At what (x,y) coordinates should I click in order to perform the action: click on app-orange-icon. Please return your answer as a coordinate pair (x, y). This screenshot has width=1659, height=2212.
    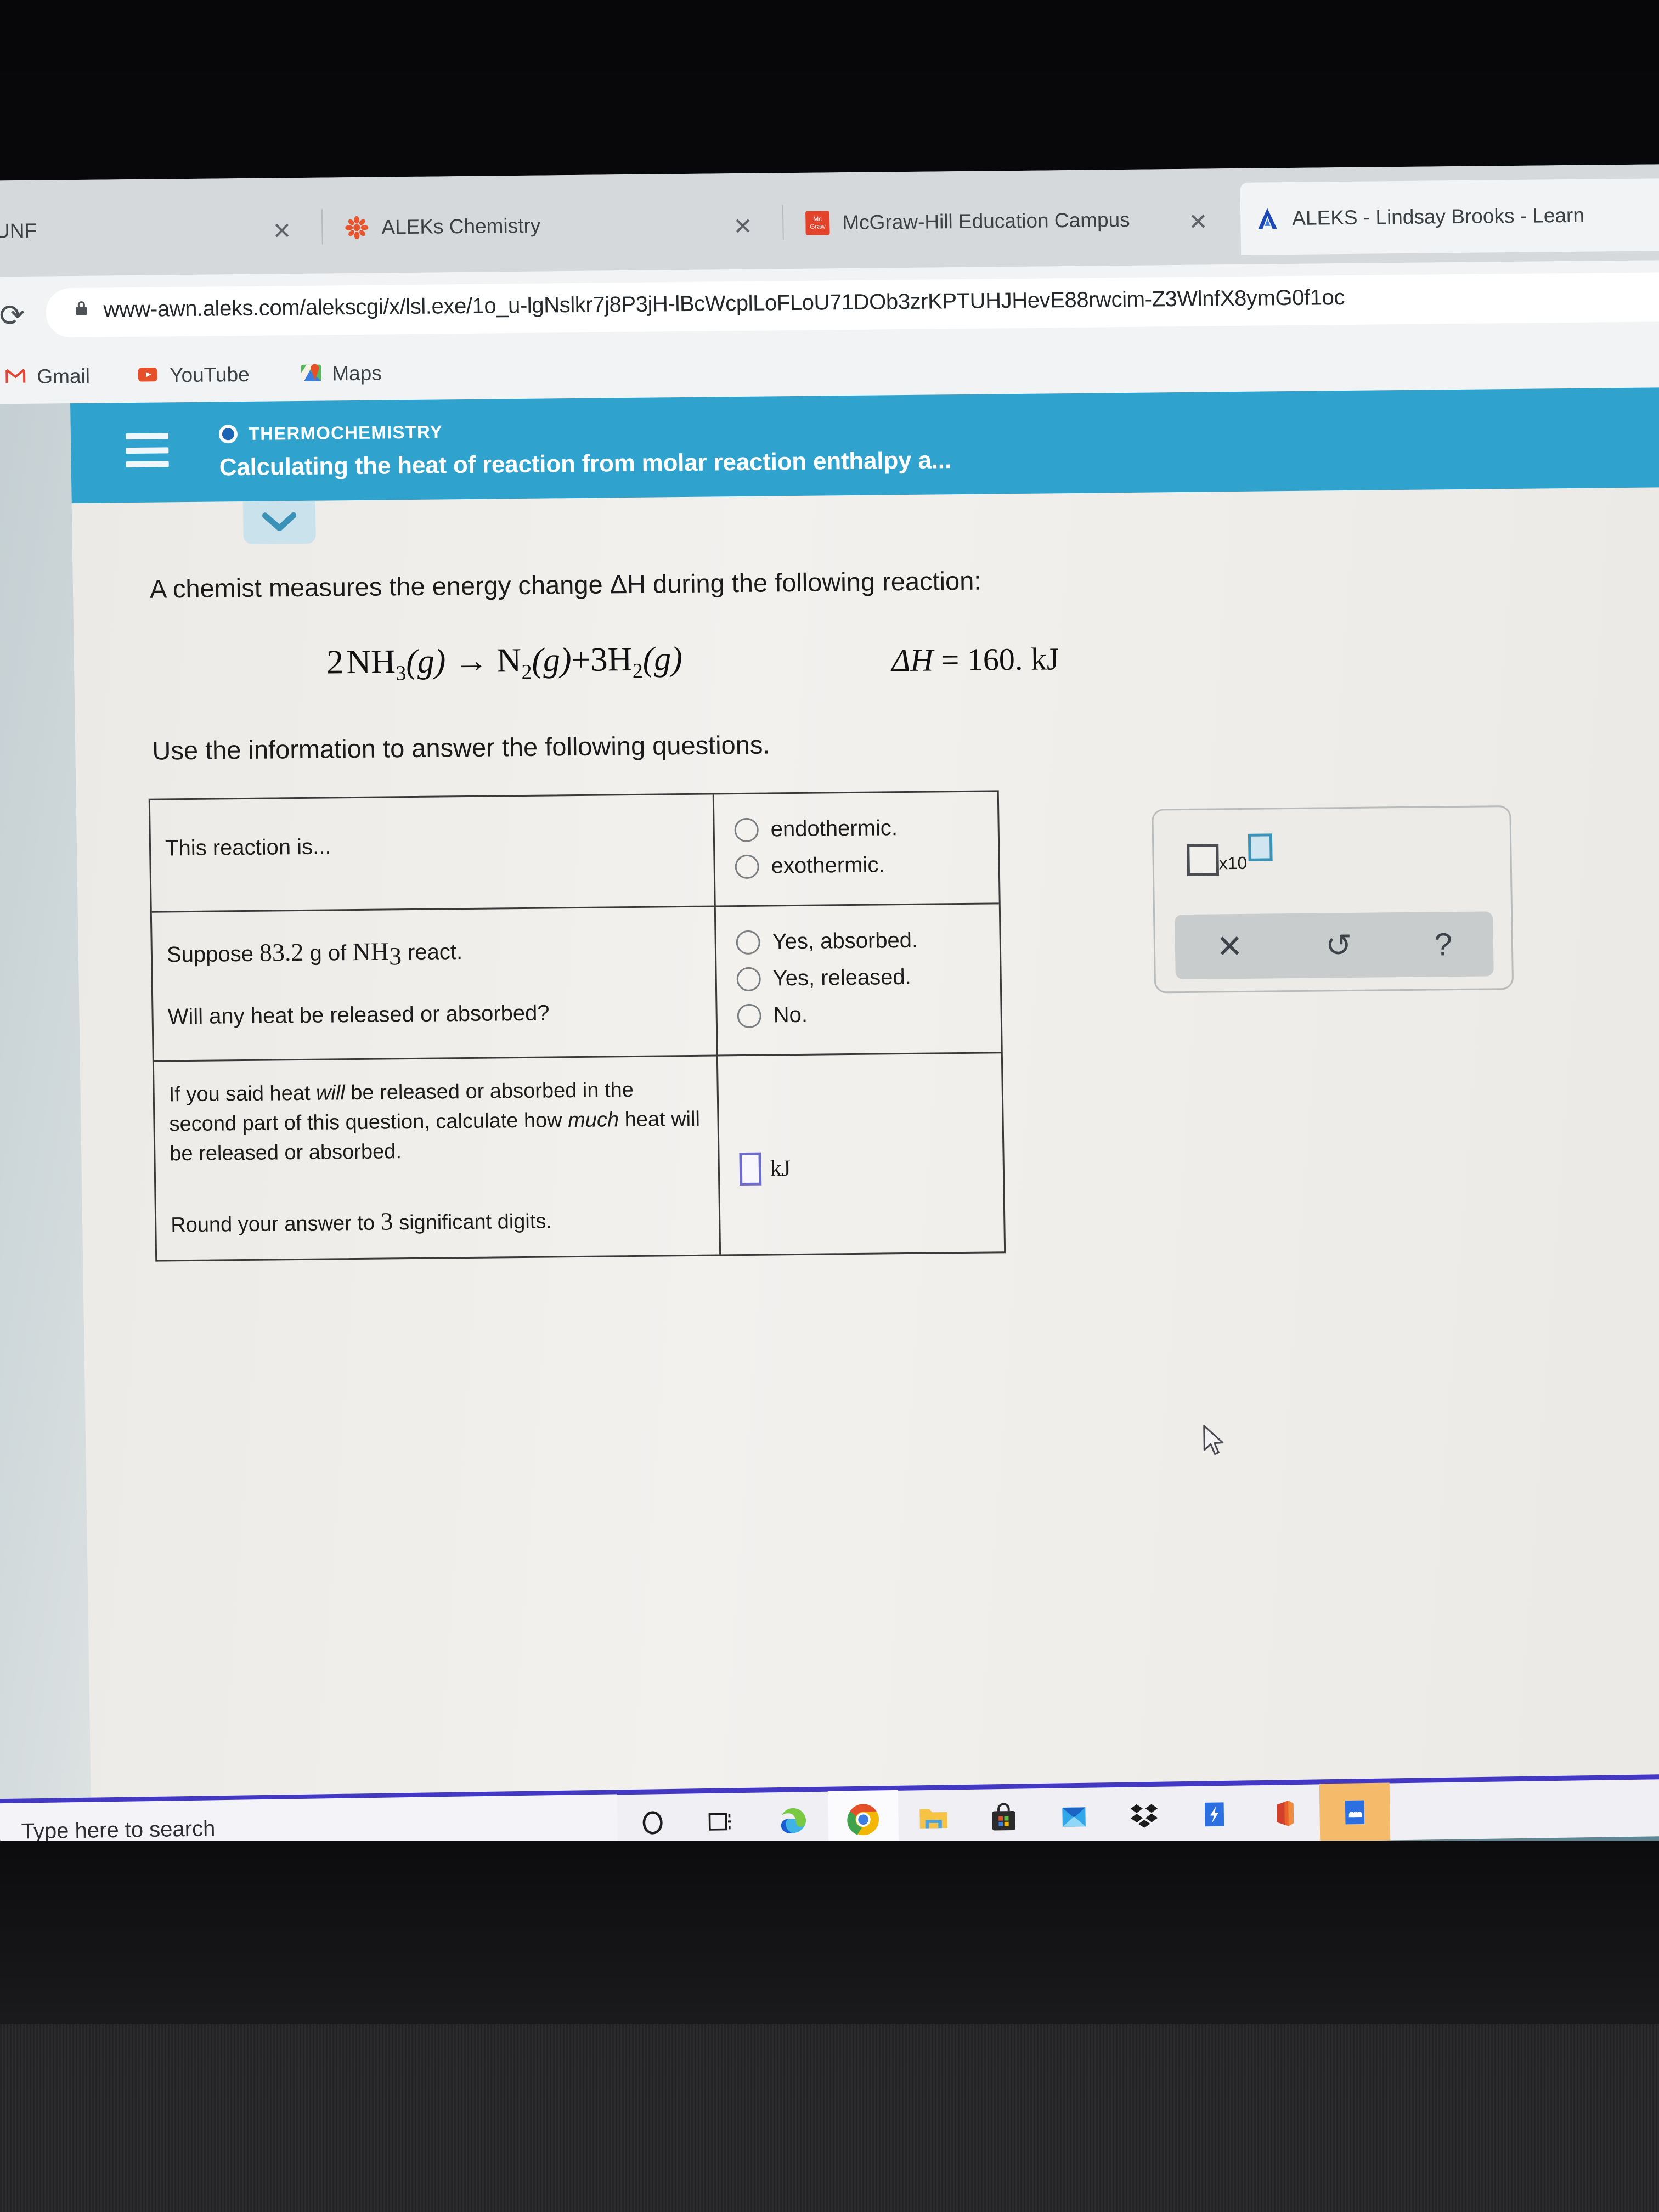
    Looking at the image, I should click on (1355, 1812).